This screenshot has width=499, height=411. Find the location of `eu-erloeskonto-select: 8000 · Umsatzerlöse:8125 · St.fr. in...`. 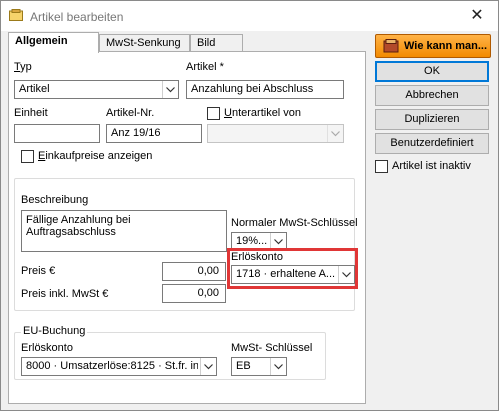

eu-erloeskonto-select: 8000 · Umsatzerlöse:8125 · St.fr. in... is located at coordinates (119, 366).